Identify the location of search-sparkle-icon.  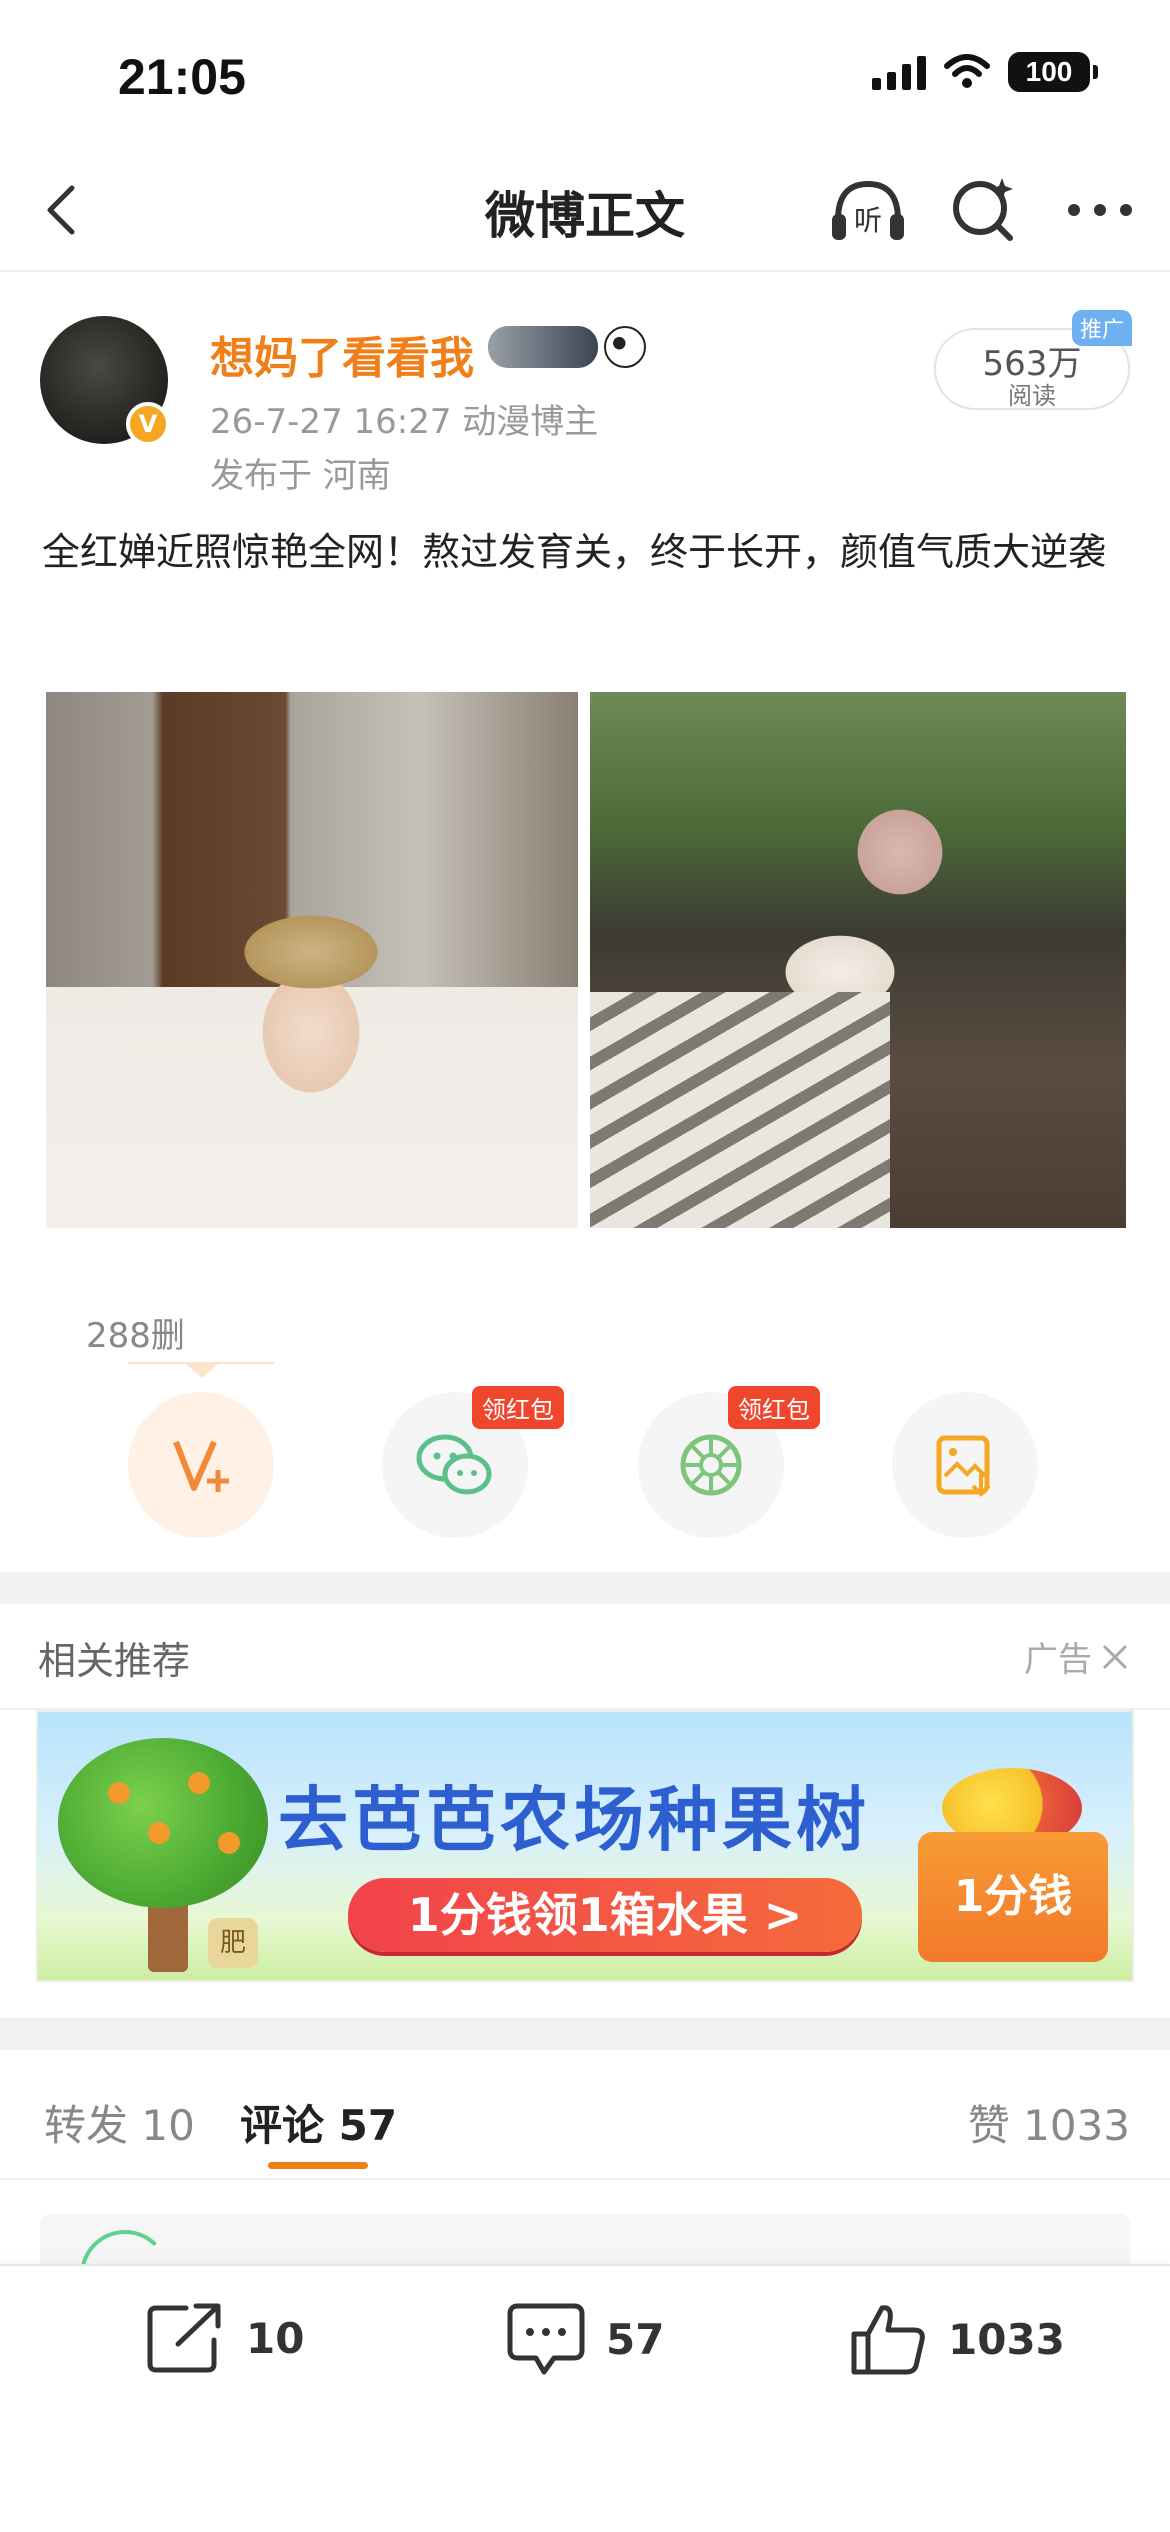
(983, 209).